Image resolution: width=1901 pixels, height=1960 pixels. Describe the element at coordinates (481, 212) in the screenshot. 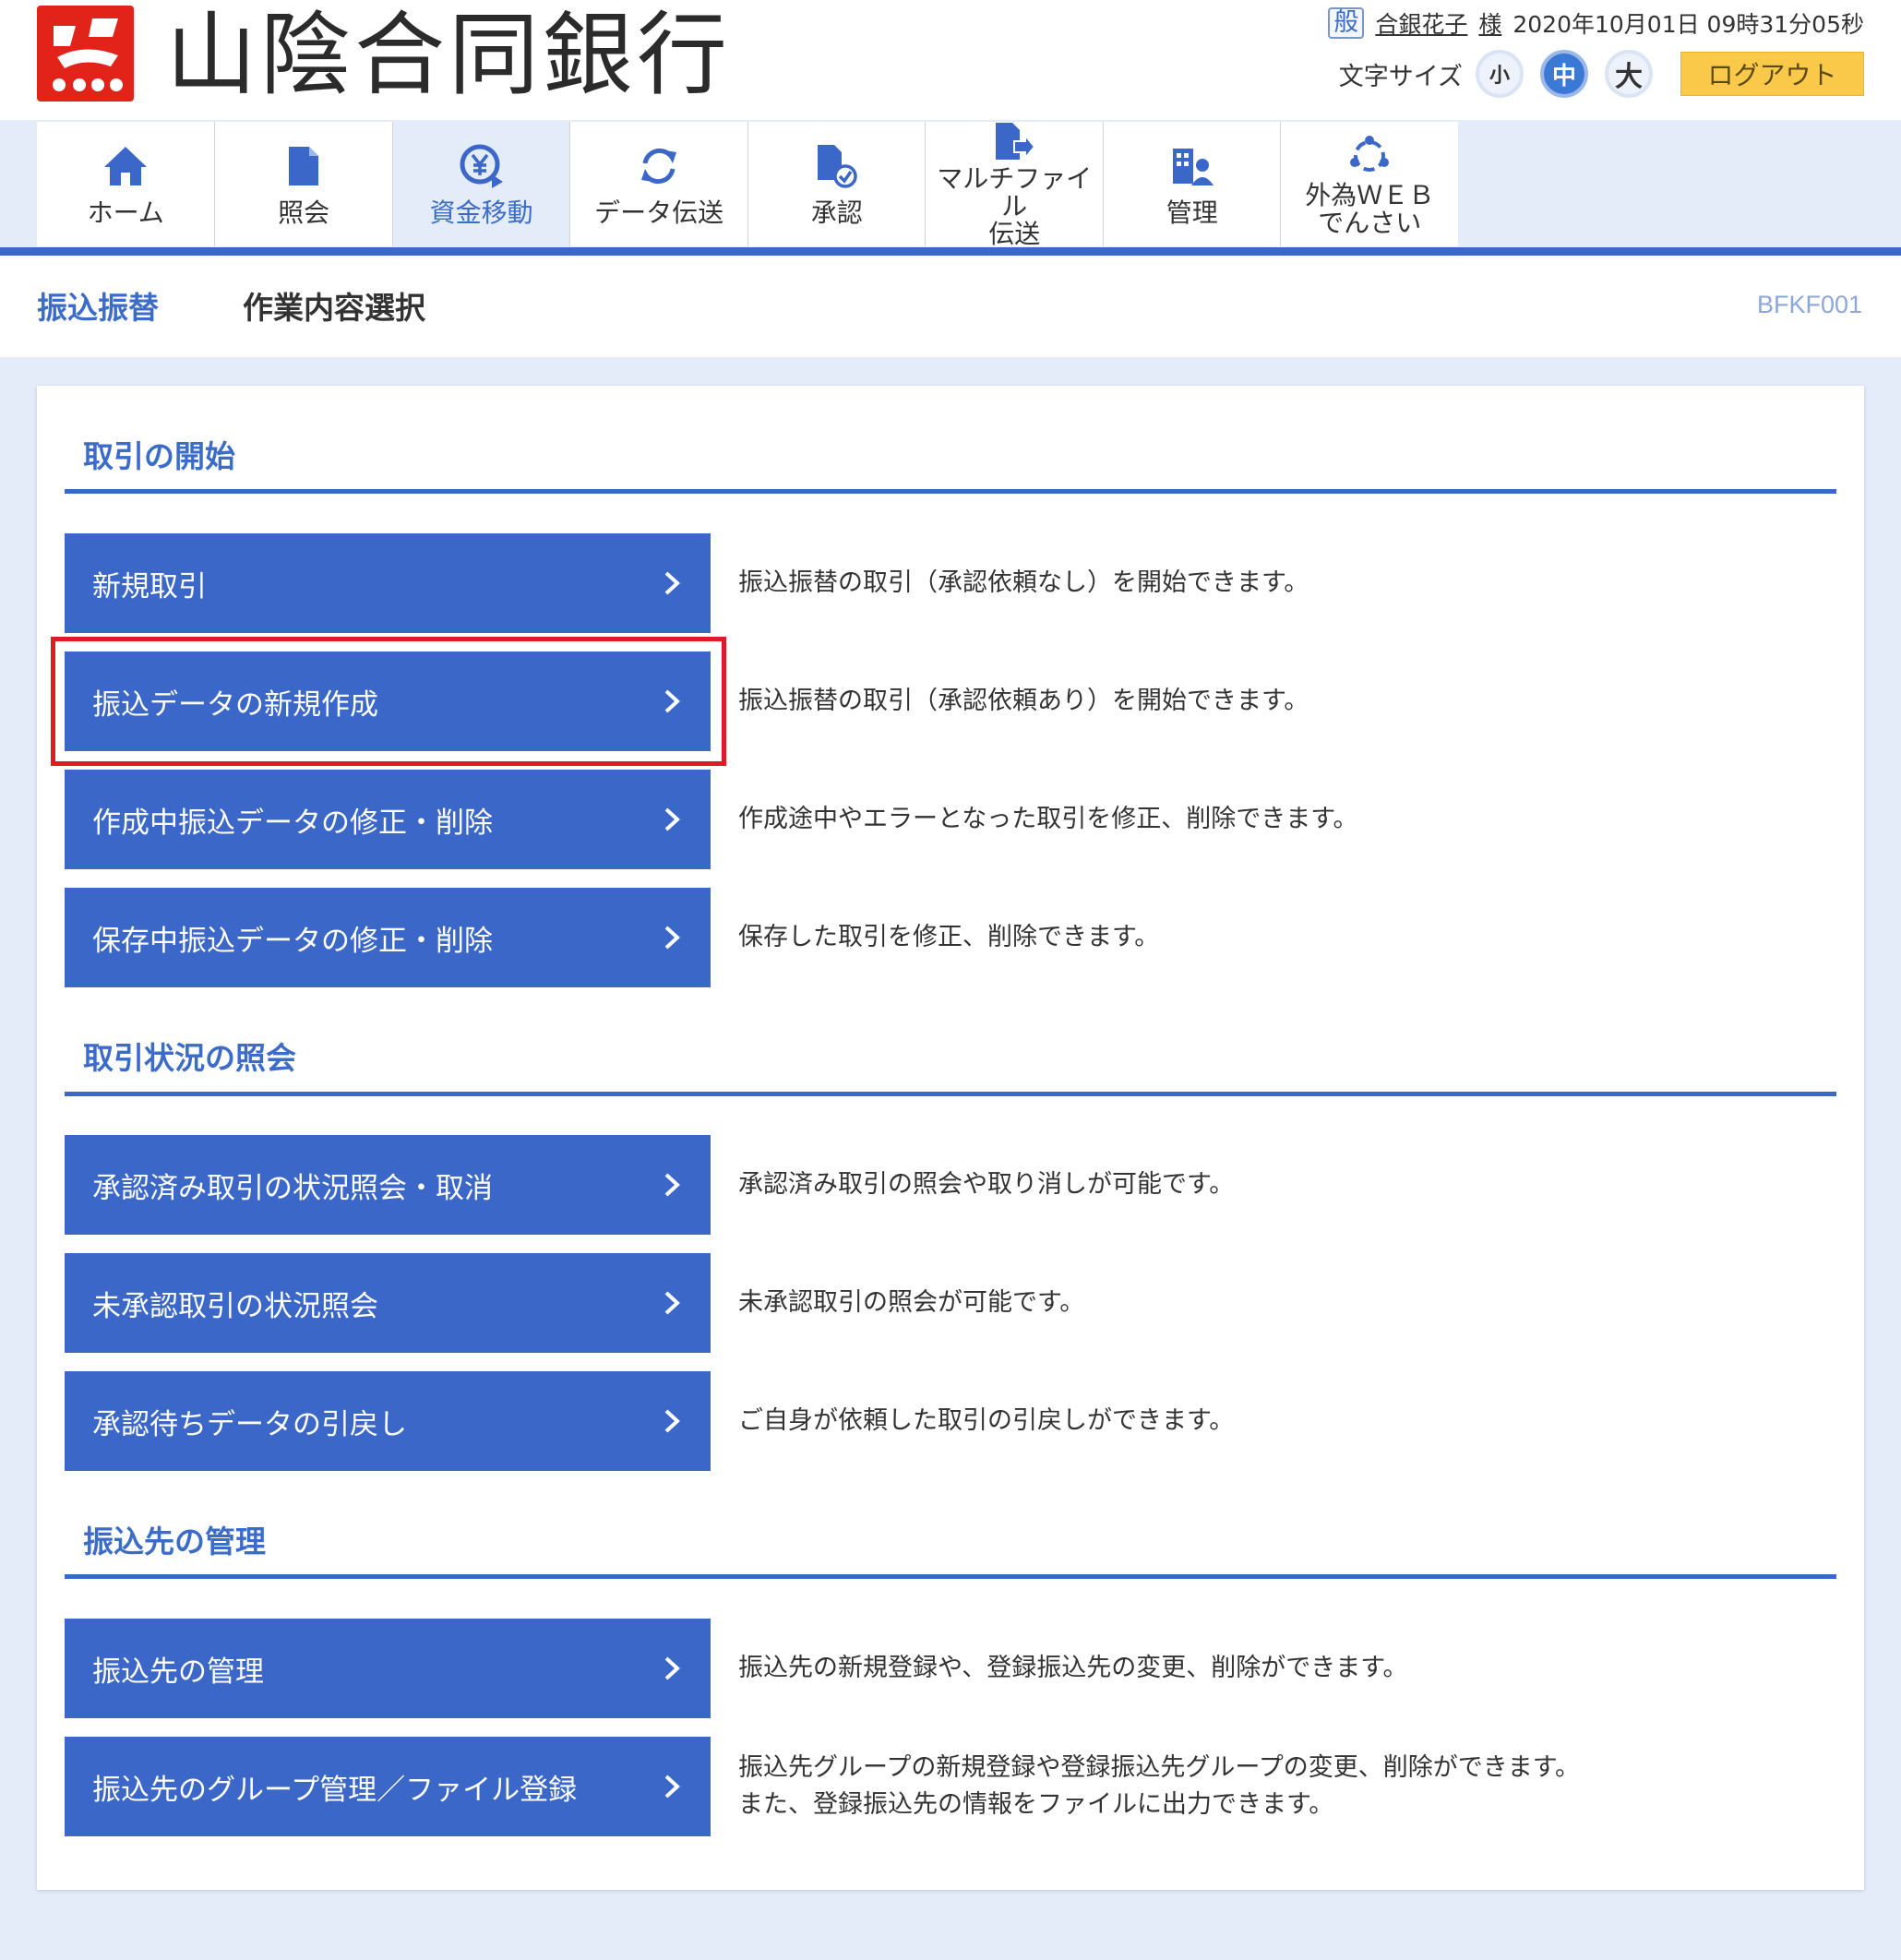

I see `nav-fund-transfer-label: 資金移動` at that location.